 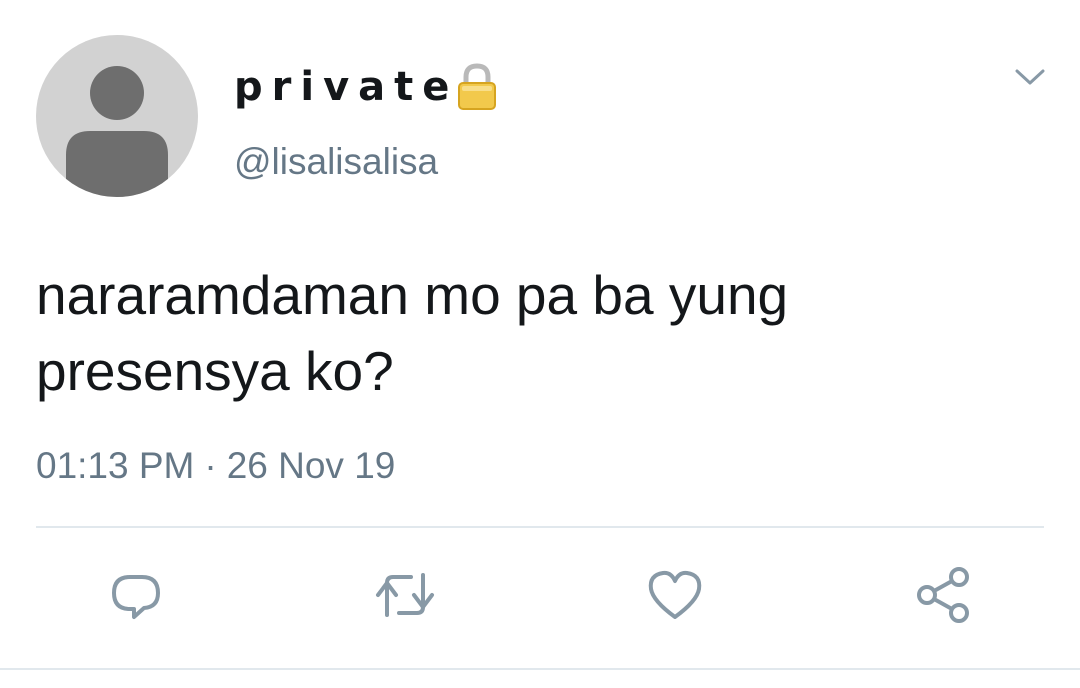 I want to click on action-bar, so click(x=540, y=600).